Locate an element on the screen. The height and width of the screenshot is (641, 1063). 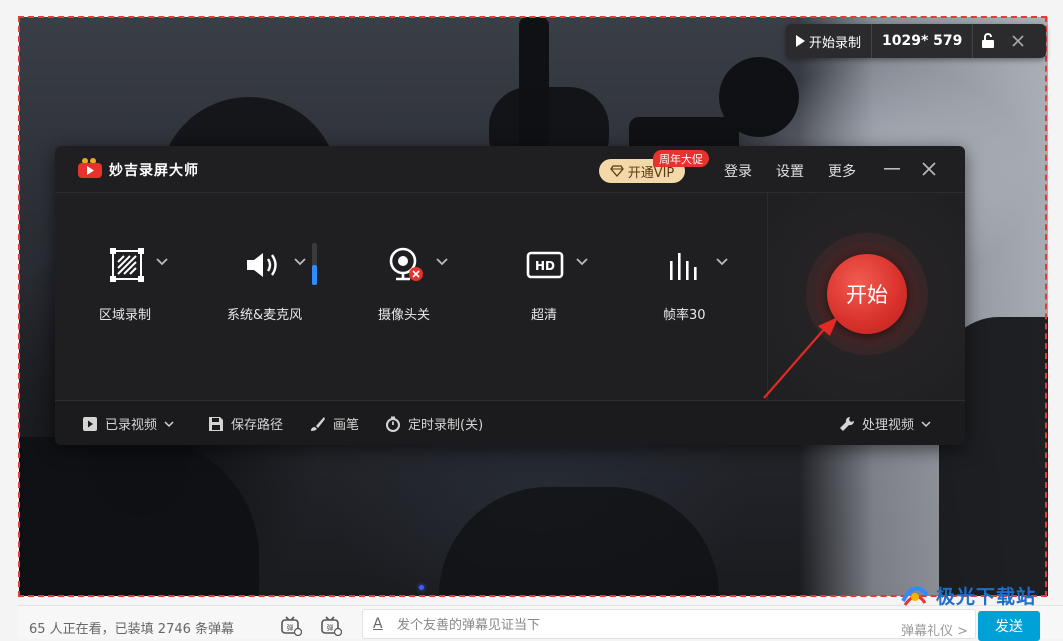
bottom-toolbar: 已录视频 保存路径 画笔 定时录制(关) 处理视频 is located at coordinates (510, 422).